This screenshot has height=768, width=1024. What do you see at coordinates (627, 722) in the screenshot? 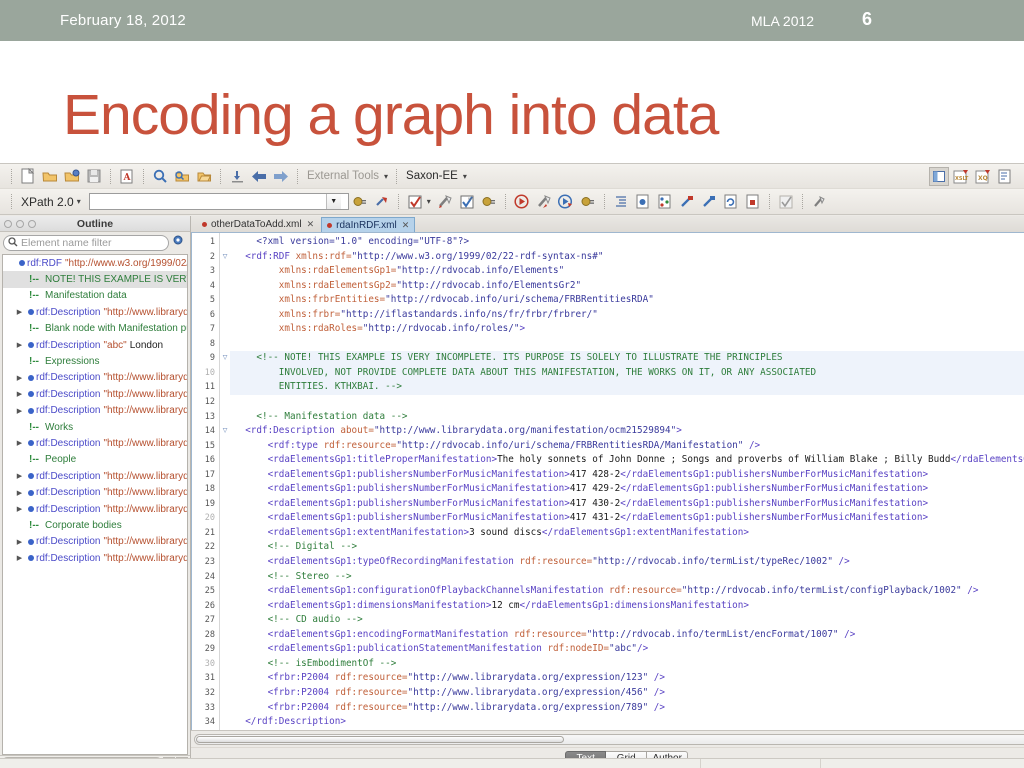
I see `code-line: </rdf:Description>` at bounding box center [627, 722].